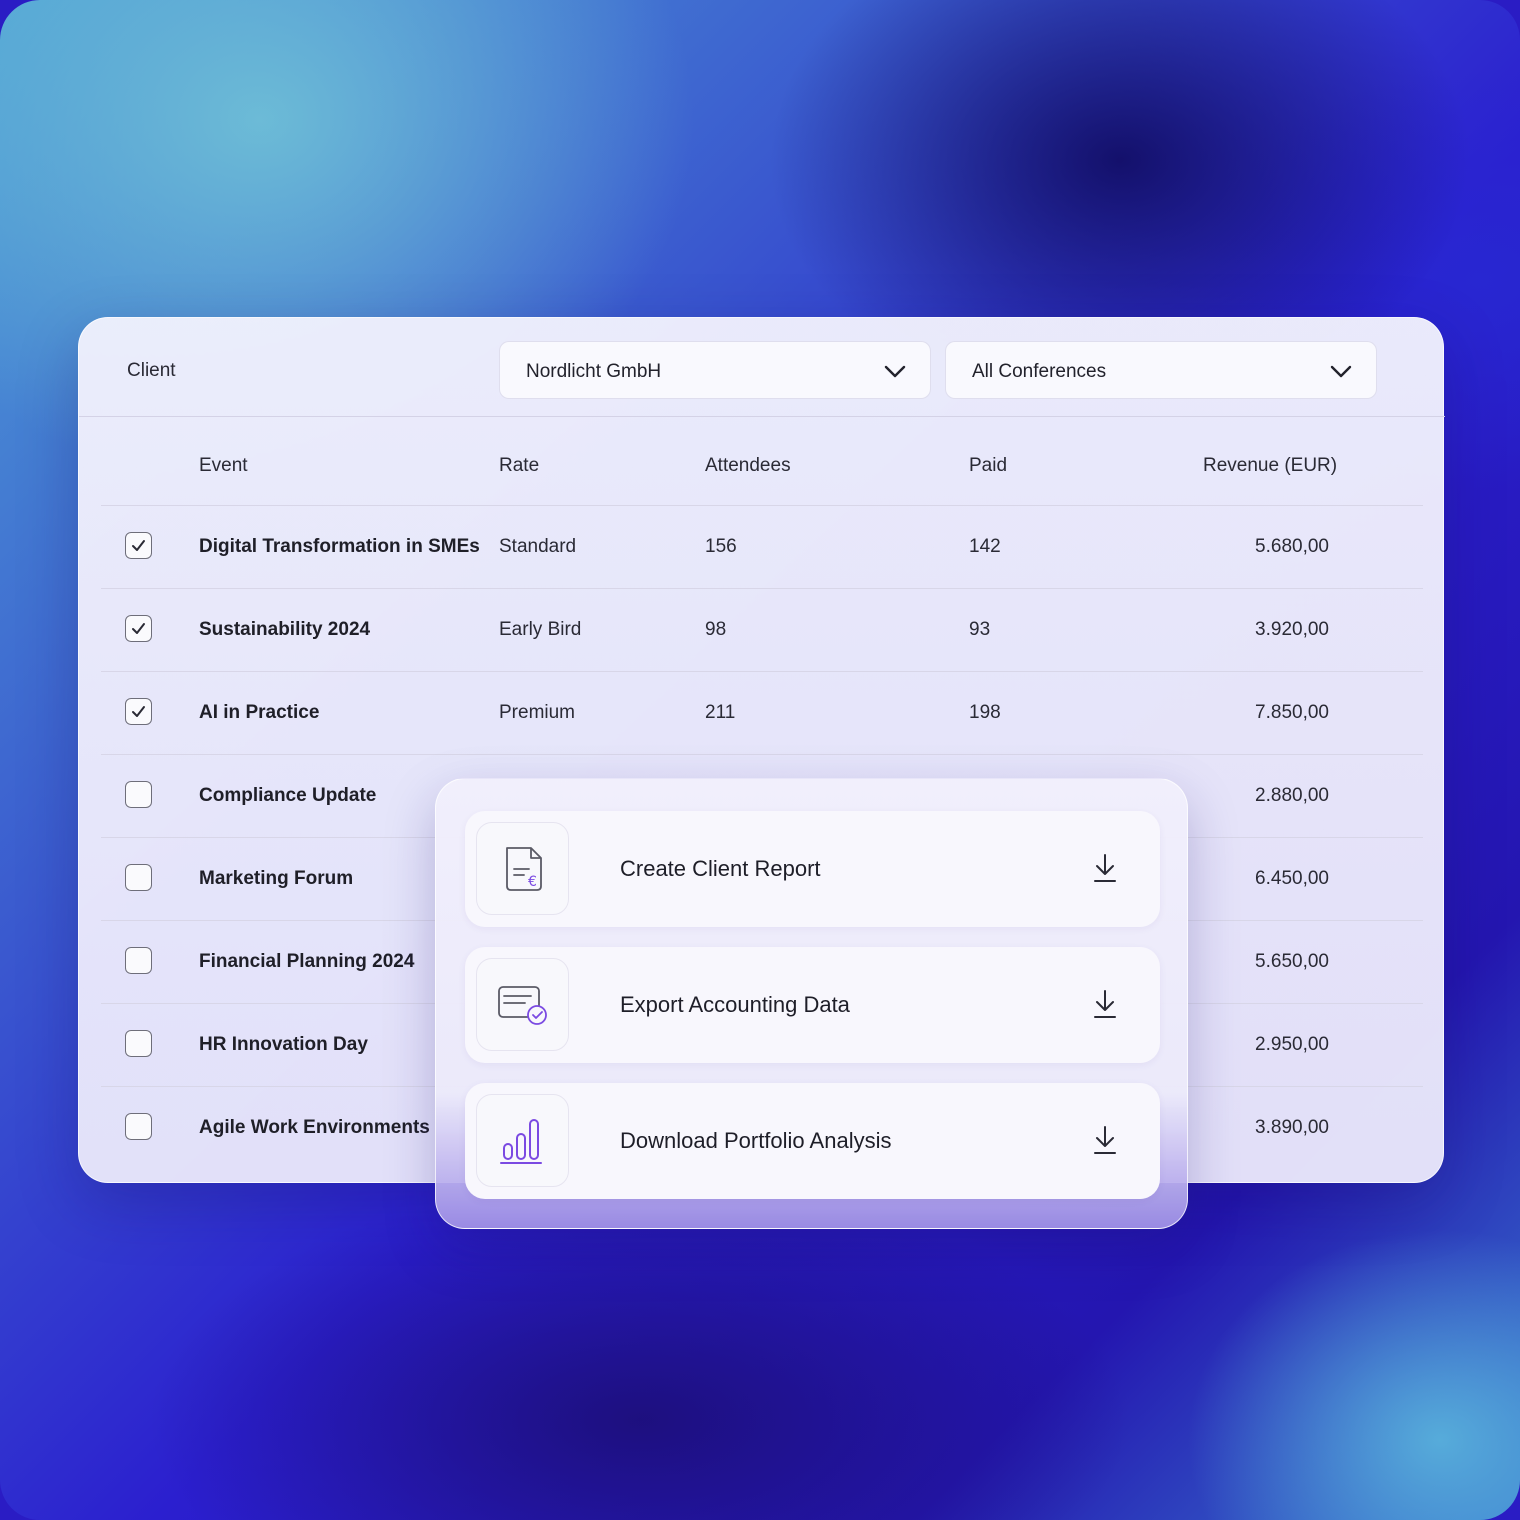 This screenshot has width=1520, height=1520. What do you see at coordinates (716, 629) in the screenshot?
I see `attendees-cell: 98` at bounding box center [716, 629].